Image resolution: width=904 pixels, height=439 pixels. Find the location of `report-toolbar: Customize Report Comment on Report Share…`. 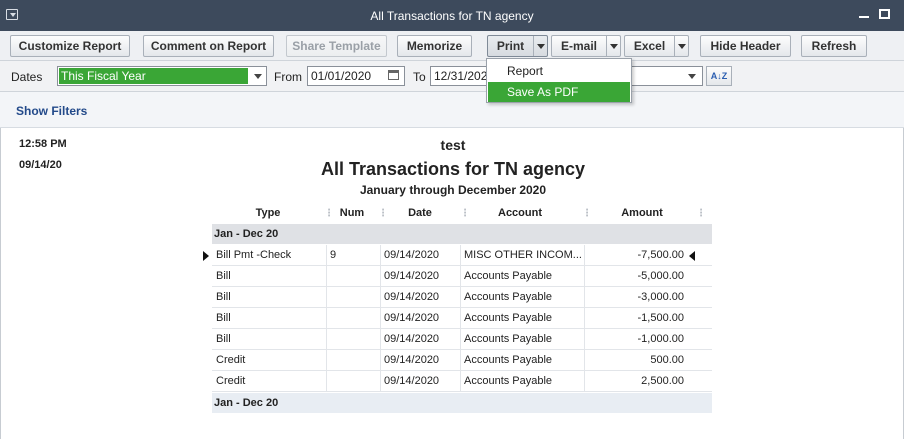

report-toolbar: Customize Report Comment on Report Share… is located at coordinates (452, 46).